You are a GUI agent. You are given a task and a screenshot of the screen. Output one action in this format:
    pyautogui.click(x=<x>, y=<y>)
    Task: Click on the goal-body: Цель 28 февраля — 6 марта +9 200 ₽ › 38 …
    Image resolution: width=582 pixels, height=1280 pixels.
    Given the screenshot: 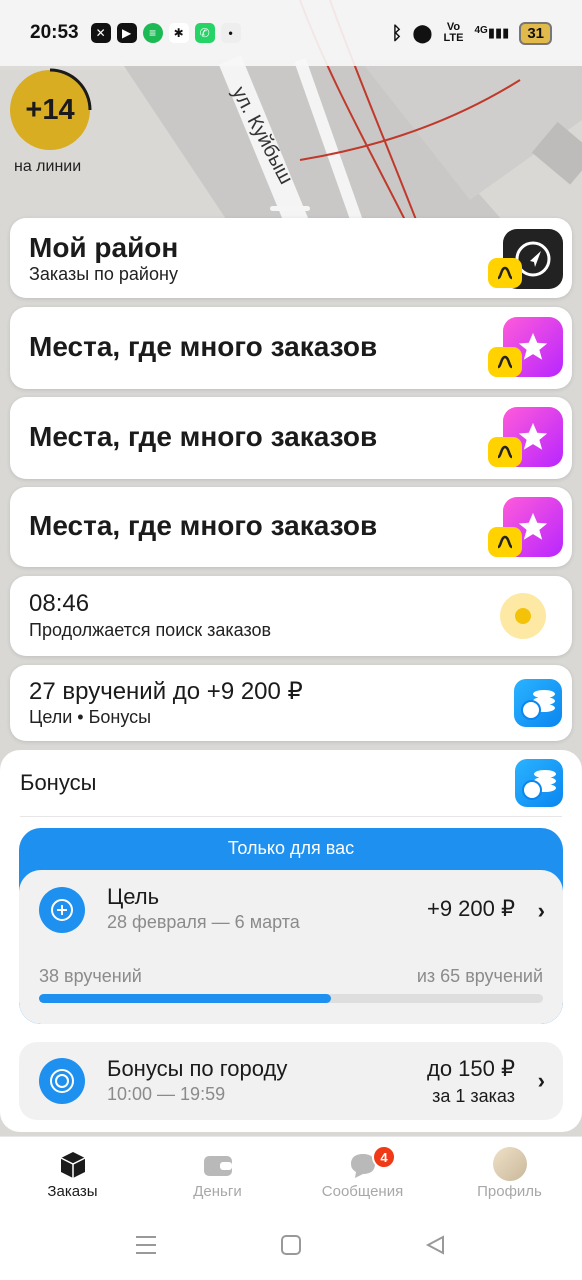 What is the action you would take?
    pyautogui.click(x=291, y=947)
    